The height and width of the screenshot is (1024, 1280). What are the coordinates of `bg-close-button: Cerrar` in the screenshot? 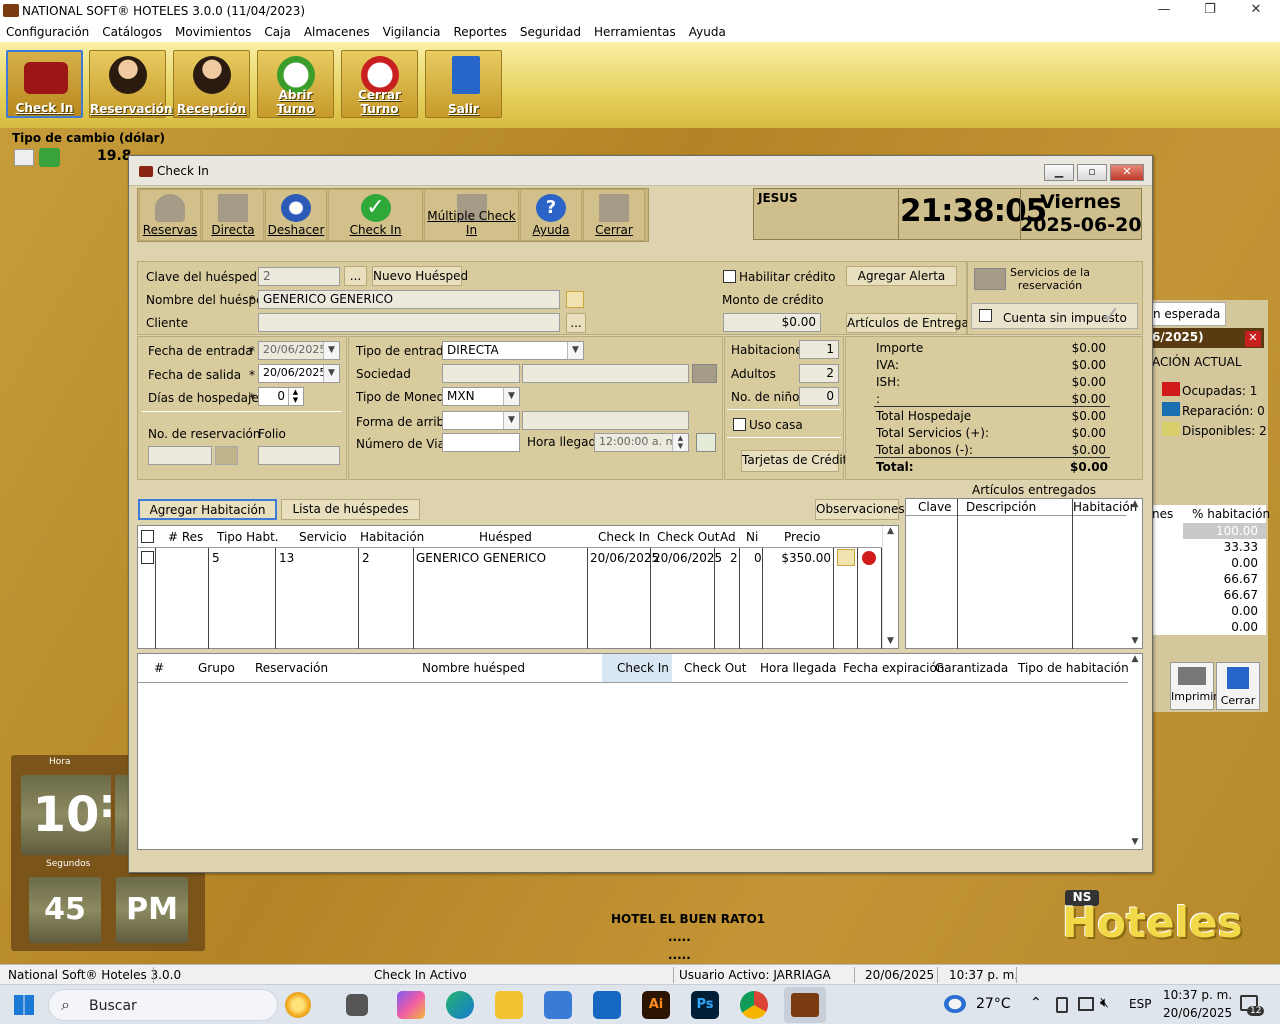 It's located at (1238, 686).